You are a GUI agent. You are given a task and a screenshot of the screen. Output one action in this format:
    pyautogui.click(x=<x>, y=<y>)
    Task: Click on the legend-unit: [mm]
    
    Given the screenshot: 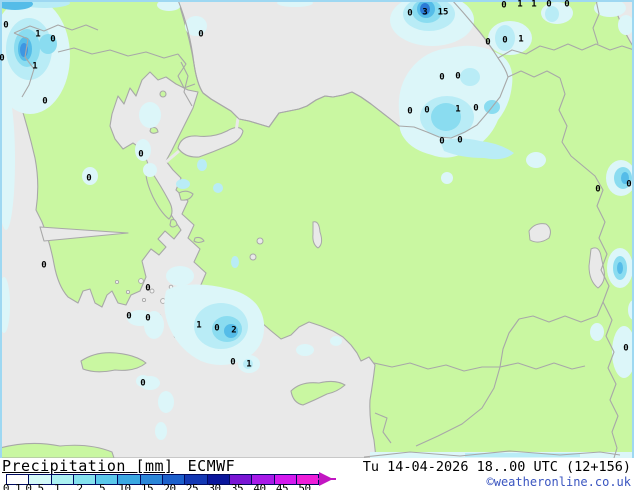 What is the action you would take?
    pyautogui.click(x=154, y=466)
    